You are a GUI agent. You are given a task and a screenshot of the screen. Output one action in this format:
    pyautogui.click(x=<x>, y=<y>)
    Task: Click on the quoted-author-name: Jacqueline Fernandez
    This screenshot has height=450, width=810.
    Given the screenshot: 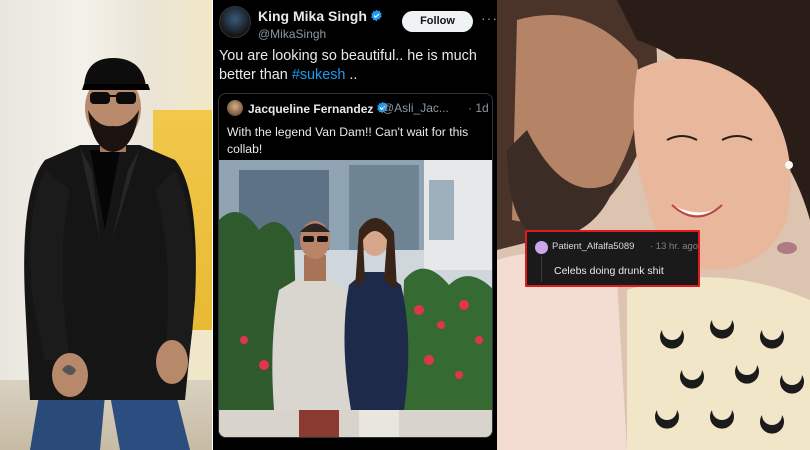 What is the action you would take?
    pyautogui.click(x=318, y=108)
    